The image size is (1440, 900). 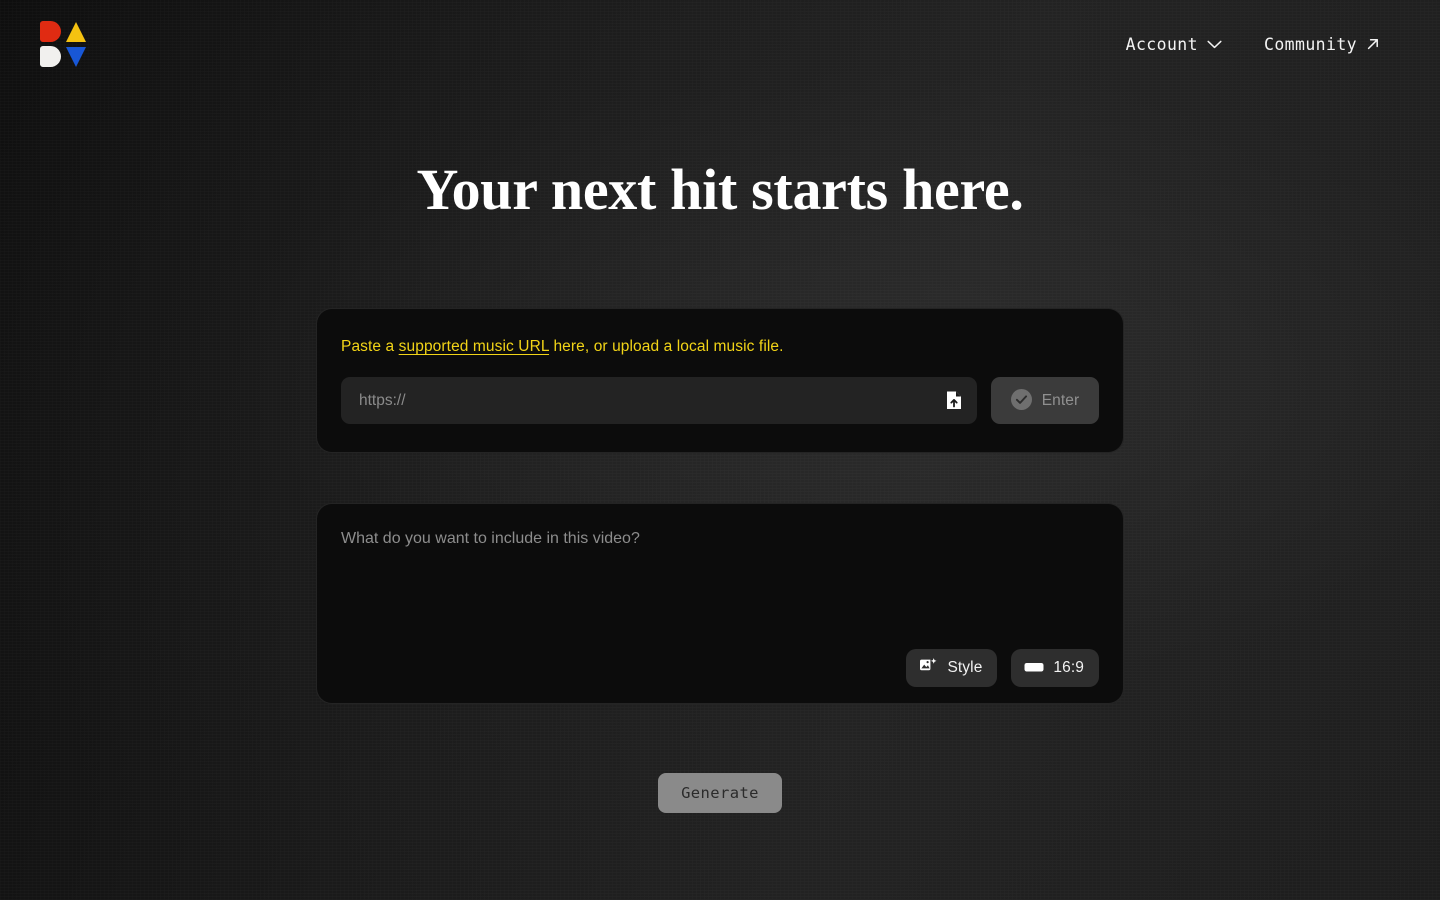 I want to click on file-upload-icon, so click(x=954, y=401).